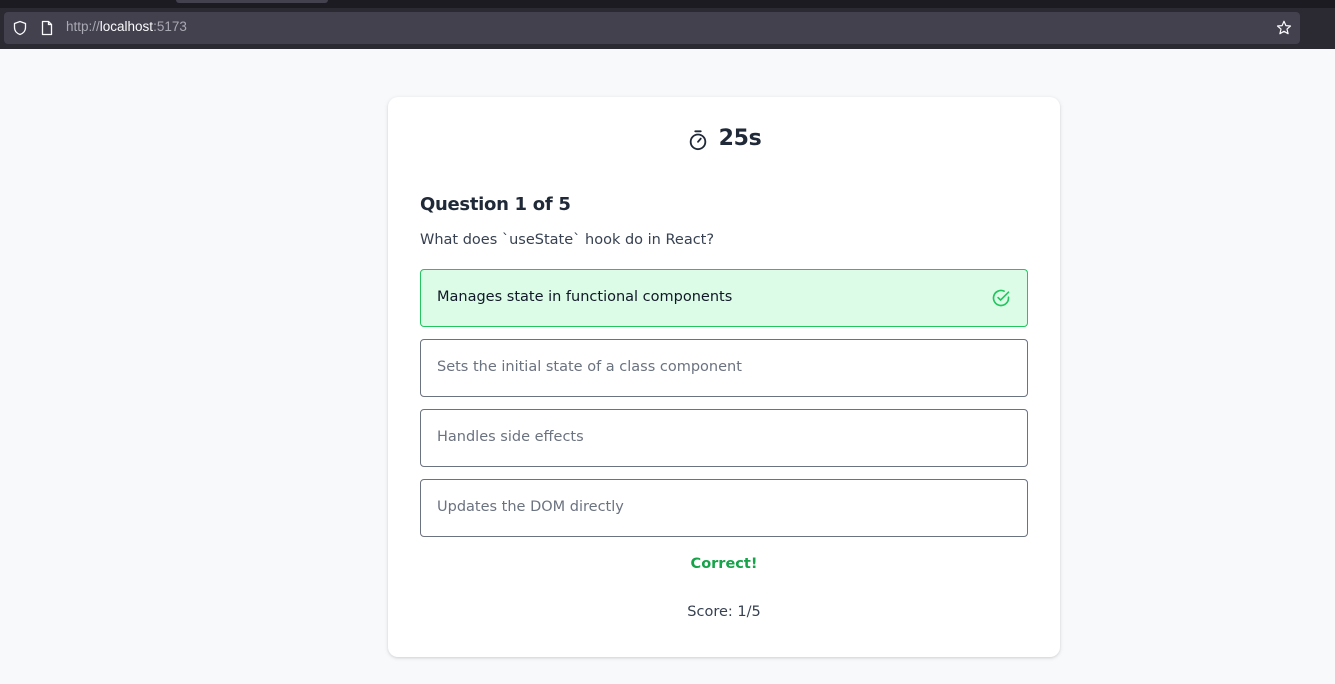  I want to click on browser-toolbar: http://localhost:5173, so click(667, 24).